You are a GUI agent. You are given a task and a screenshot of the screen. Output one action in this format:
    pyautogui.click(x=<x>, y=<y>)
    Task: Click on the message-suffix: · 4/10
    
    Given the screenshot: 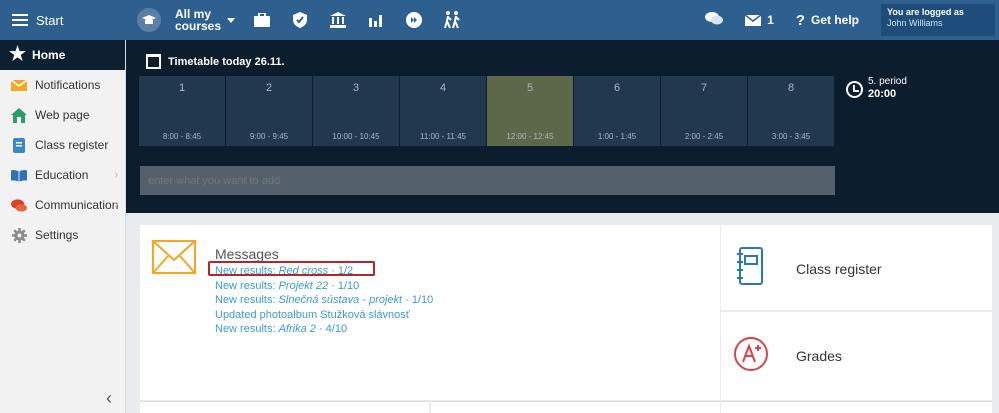 What is the action you would take?
    pyautogui.click(x=331, y=329)
    